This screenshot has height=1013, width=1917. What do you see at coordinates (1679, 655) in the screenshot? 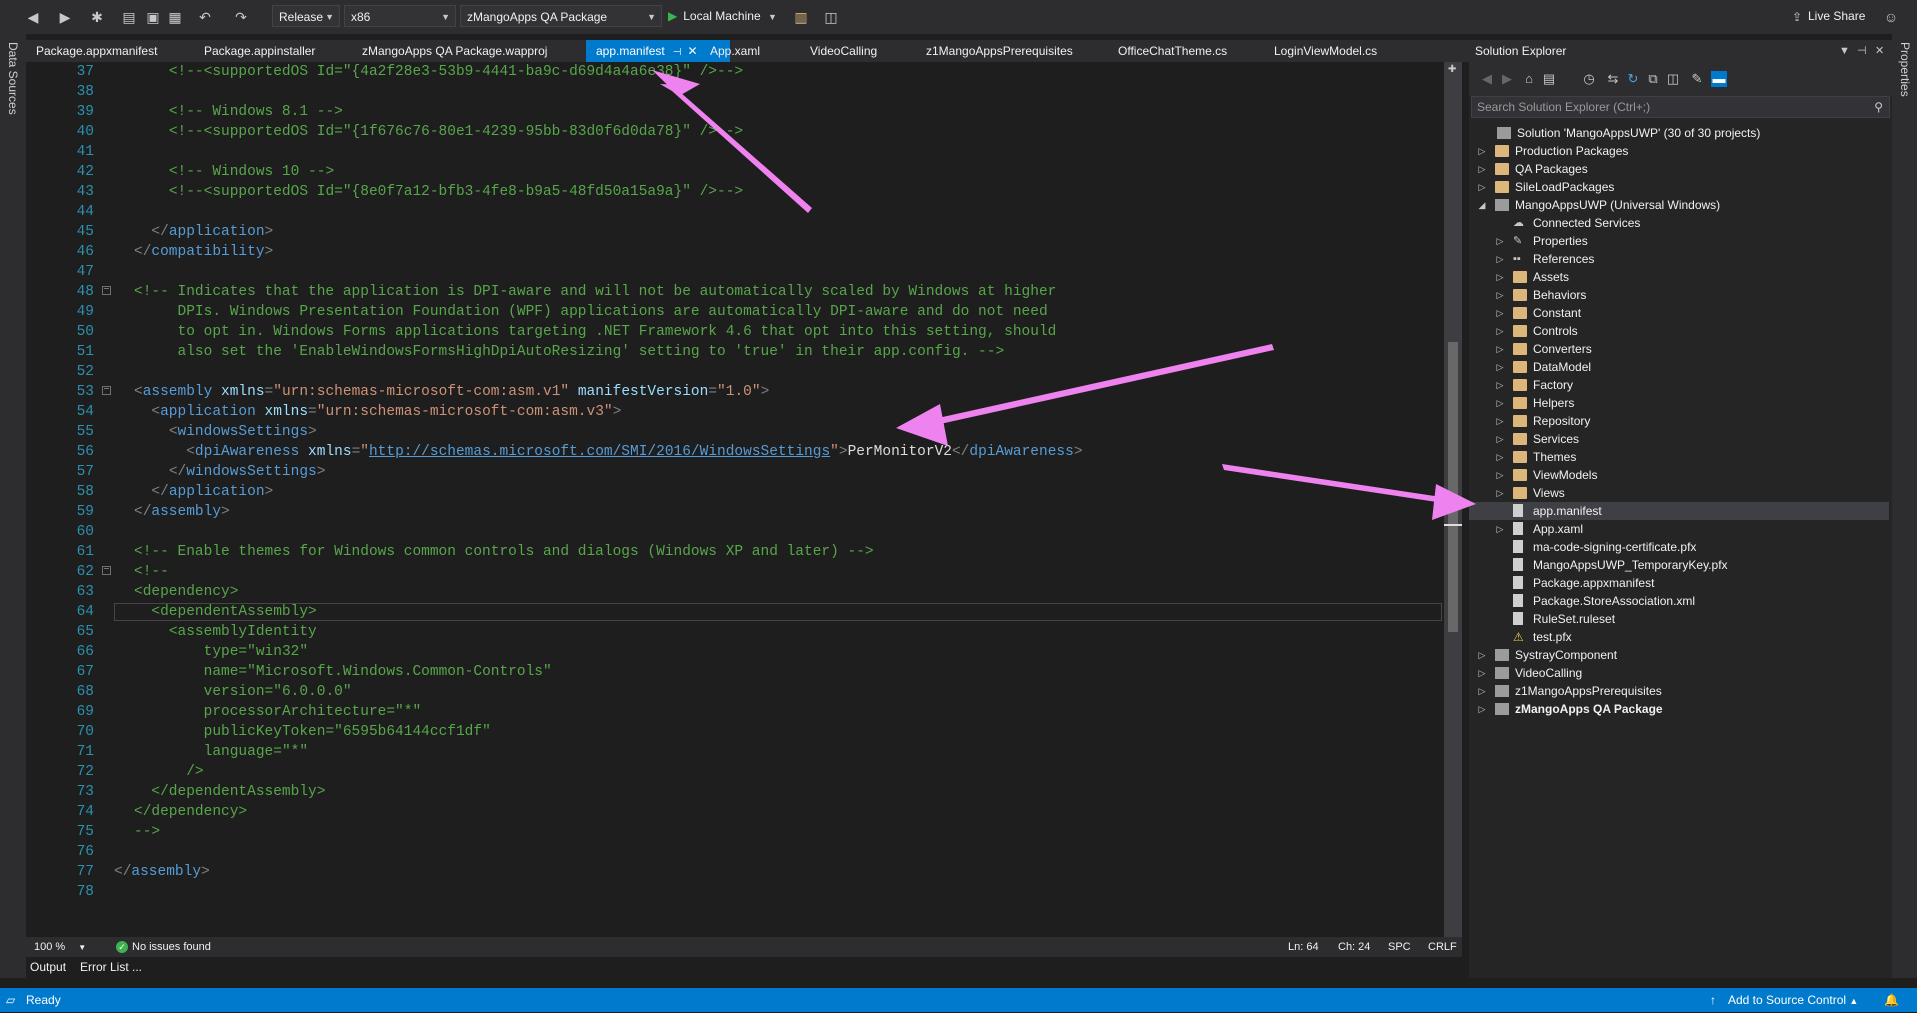
I see `tree-item: ▷ SystrayComponent` at bounding box center [1679, 655].